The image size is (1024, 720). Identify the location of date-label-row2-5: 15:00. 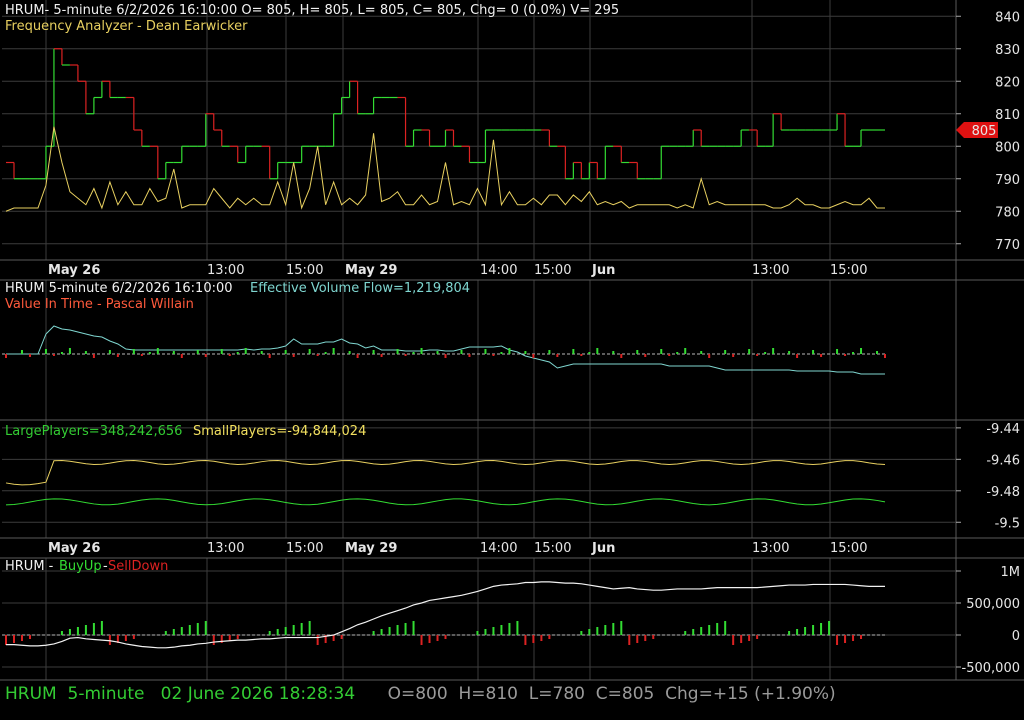
(552, 548).